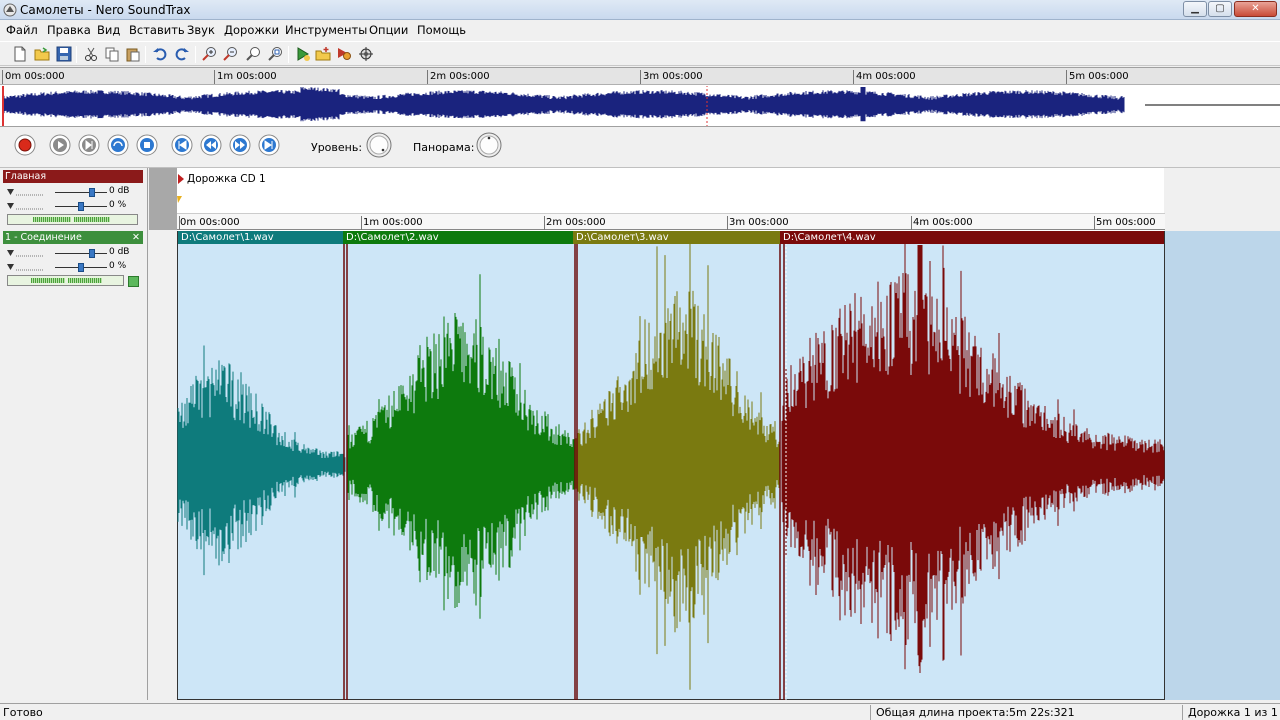 The width and height of the screenshot is (1280, 720). What do you see at coordinates (69, 30) in the screenshot?
I see `menu-edit: Правка` at bounding box center [69, 30].